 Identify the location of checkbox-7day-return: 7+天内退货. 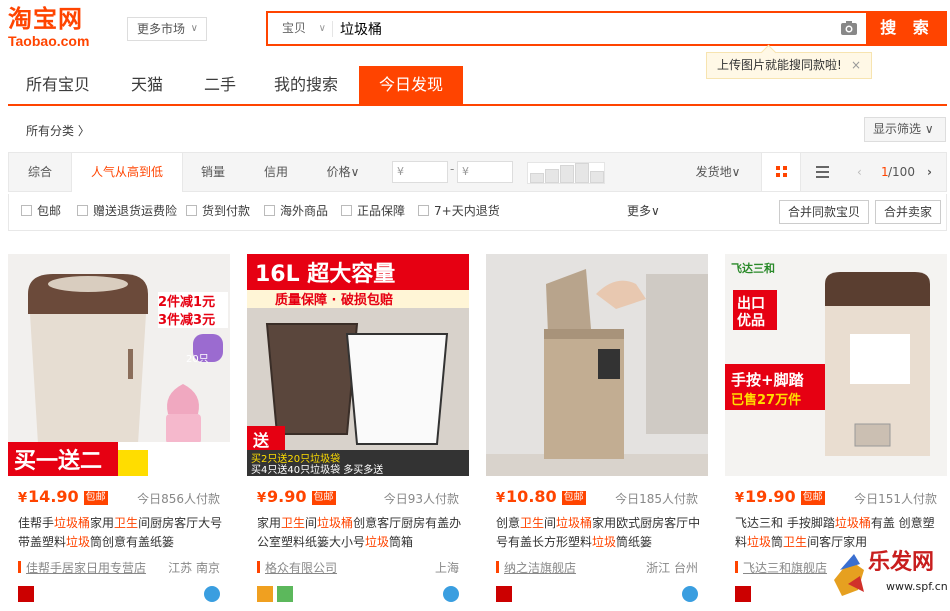
(459, 211).